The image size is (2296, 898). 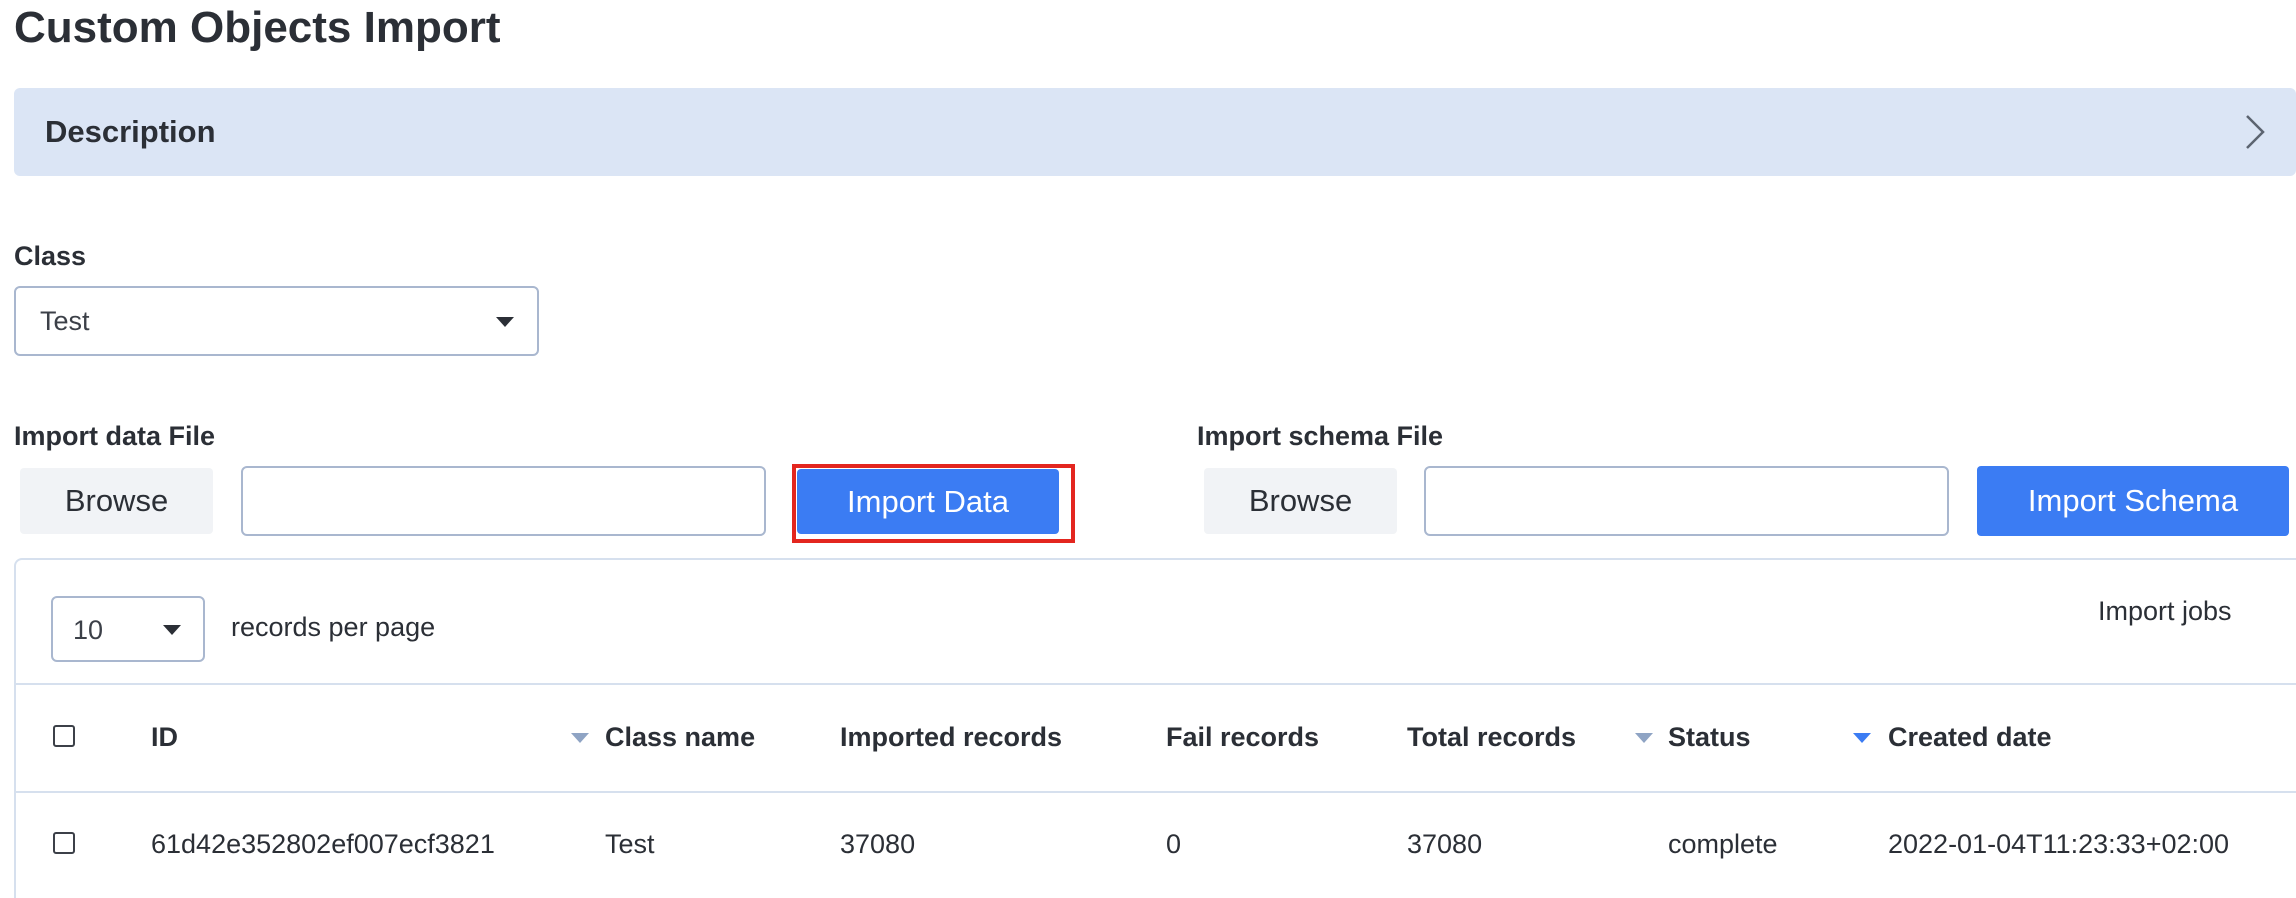 What do you see at coordinates (130, 131) in the screenshot?
I see `description-label: Description` at bounding box center [130, 131].